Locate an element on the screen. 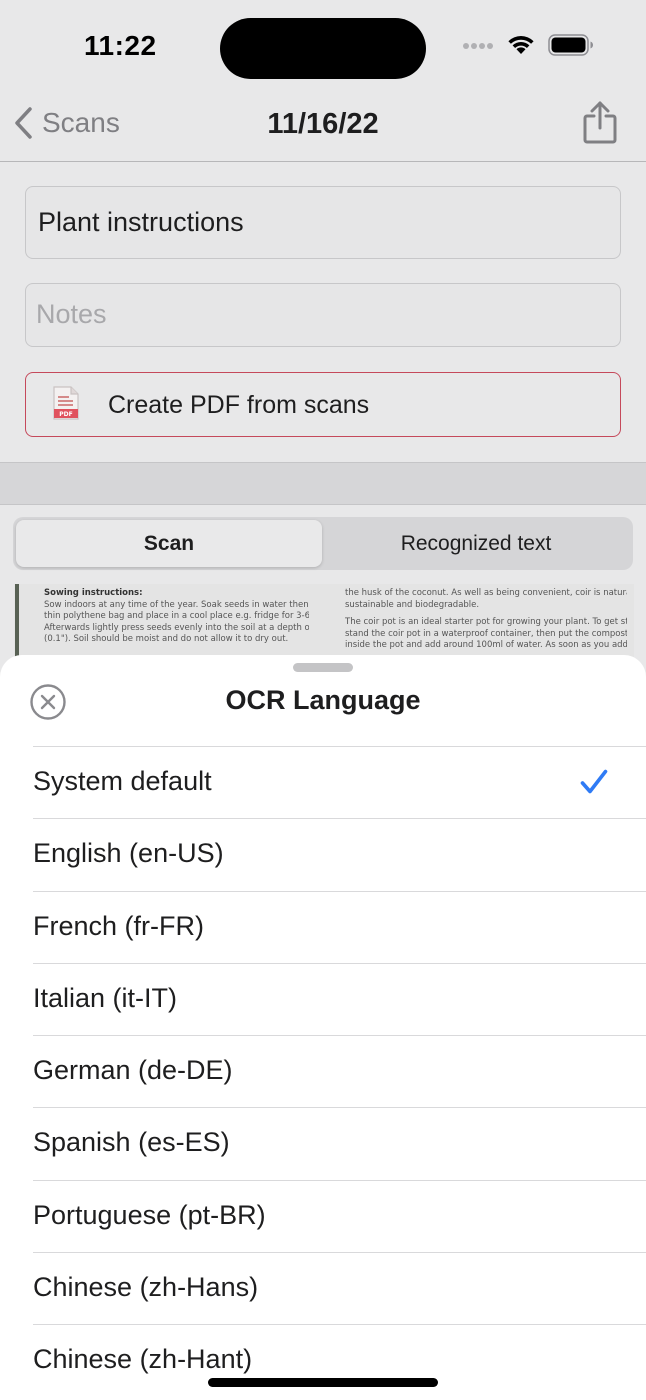 The width and height of the screenshot is (646, 1400). create-pdf-label: Create PDF from scans is located at coordinates (239, 405).